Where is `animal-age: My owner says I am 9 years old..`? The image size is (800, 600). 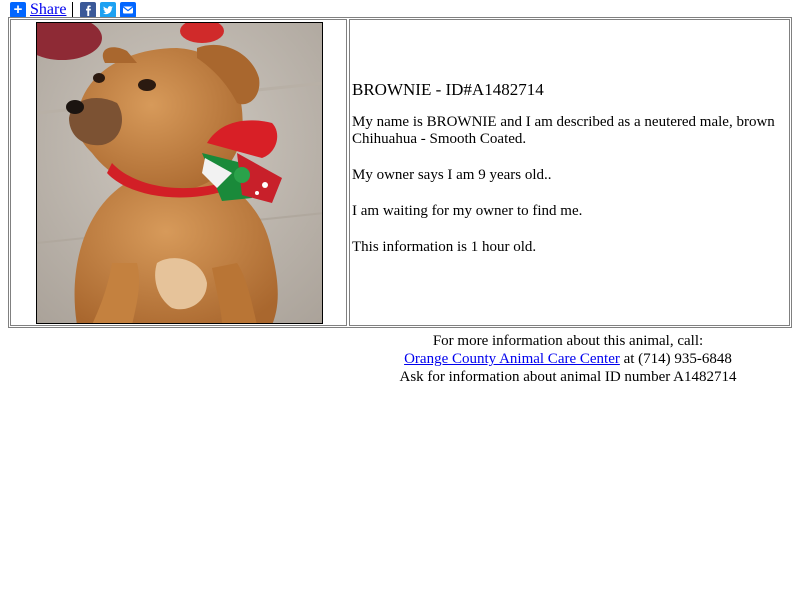 animal-age: My owner says I am 9 years old.. is located at coordinates (452, 175).